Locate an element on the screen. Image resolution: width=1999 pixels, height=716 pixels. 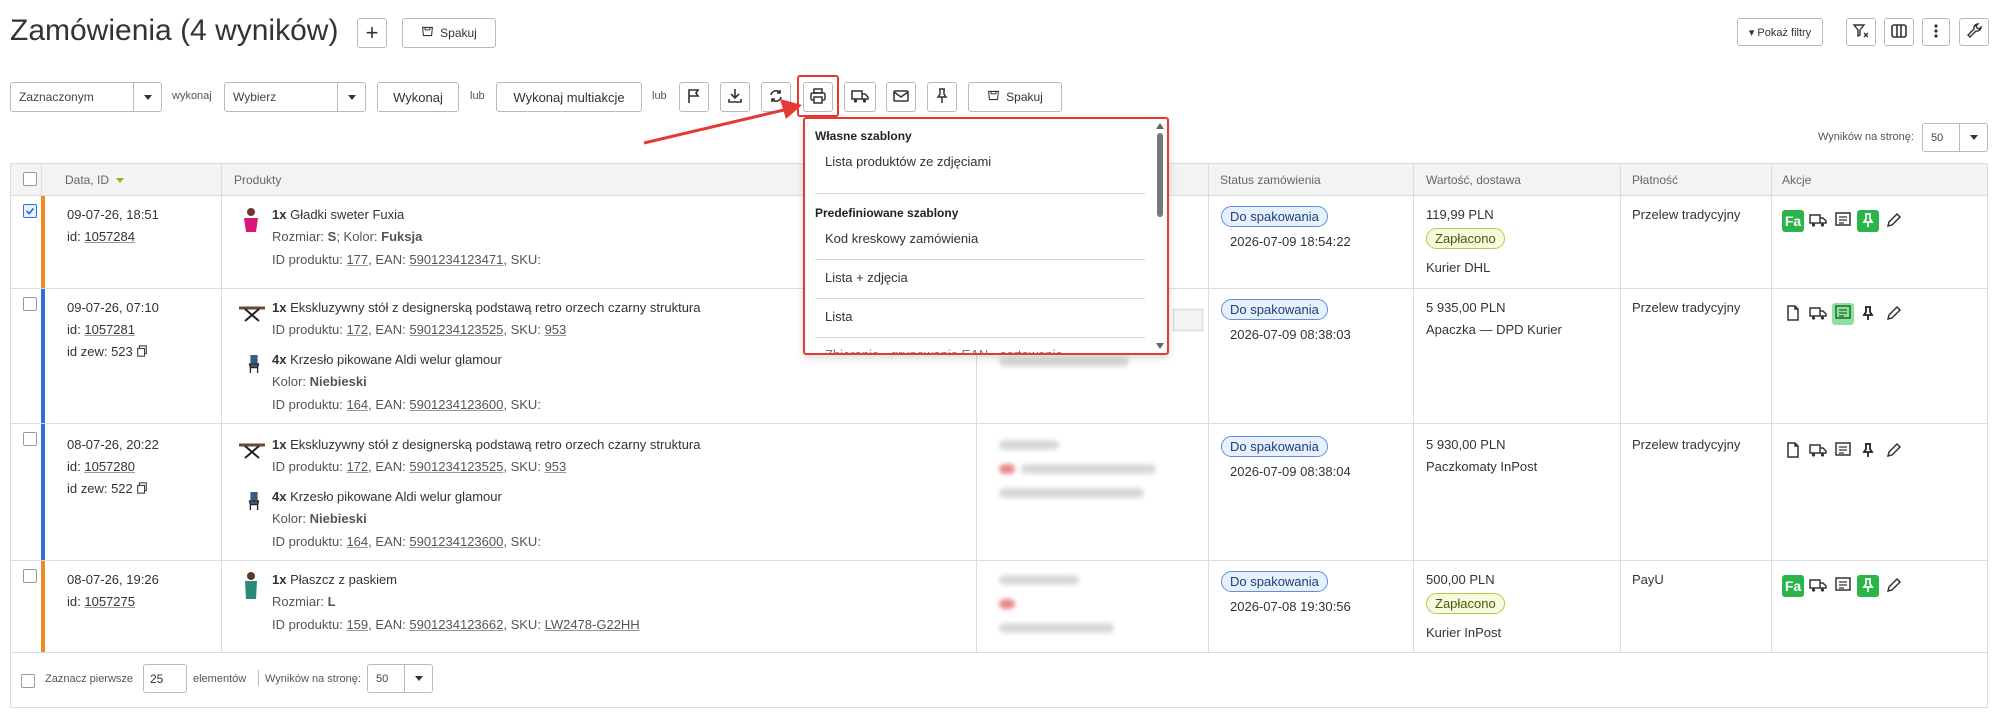
select-first-label: Zaznacz pierwsze is located at coordinates (89, 679).